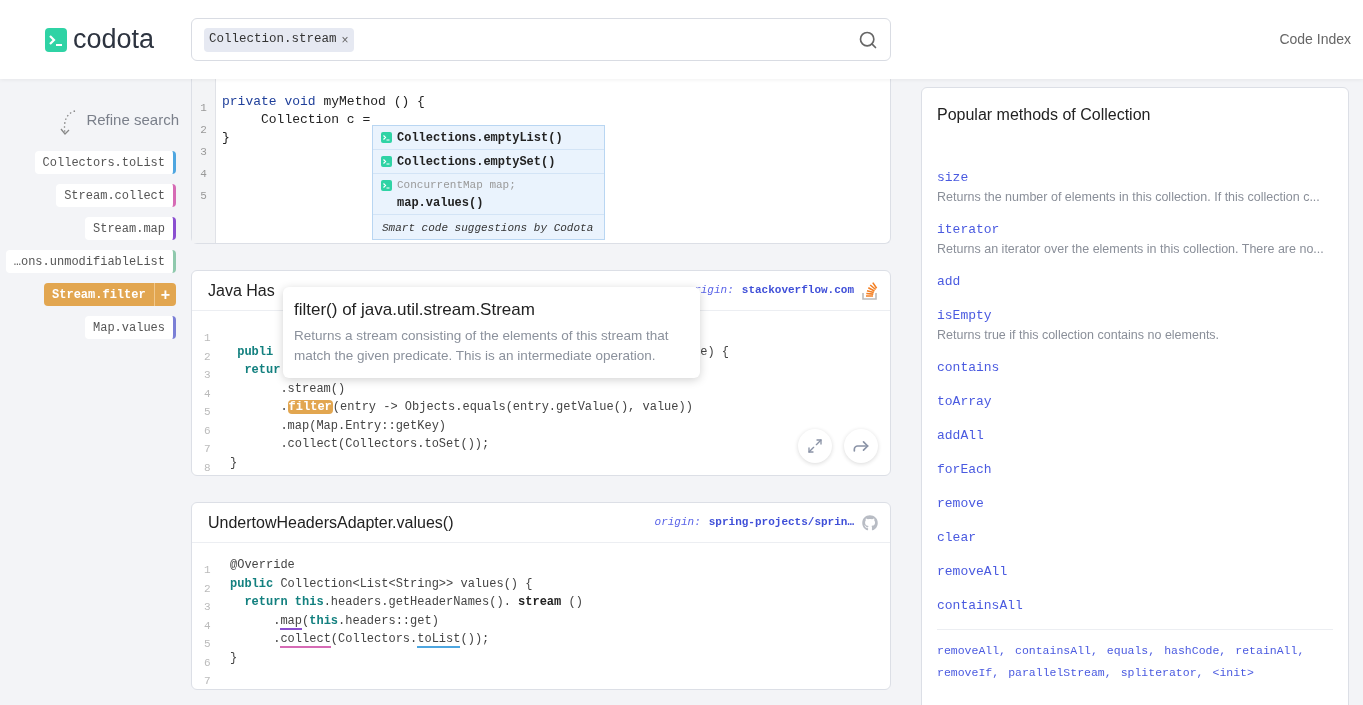 The width and height of the screenshot is (1363, 705). Describe the element at coordinates (1135, 367) in the screenshot. I see `method-link: contains` at that location.